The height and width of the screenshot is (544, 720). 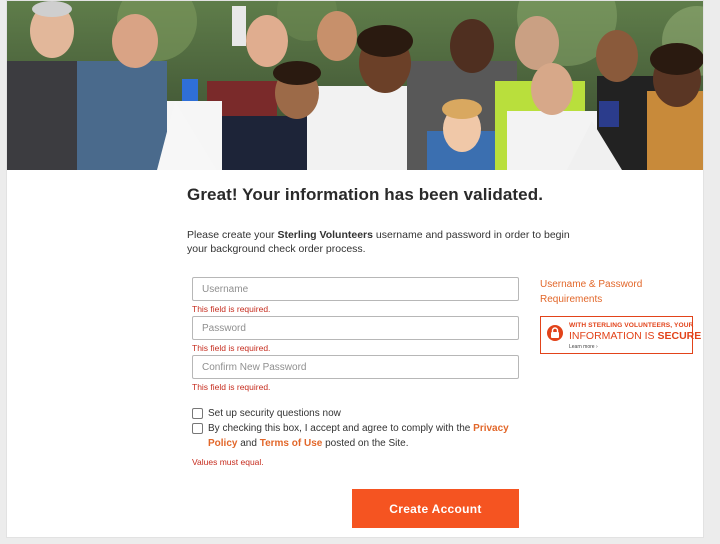 I want to click on security-questions-label: Set up security questions now, so click(x=274, y=413).